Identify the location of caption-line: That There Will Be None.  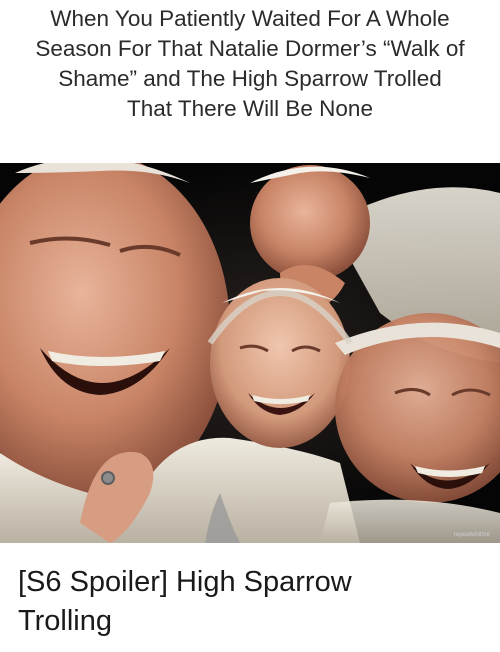
(250, 108).